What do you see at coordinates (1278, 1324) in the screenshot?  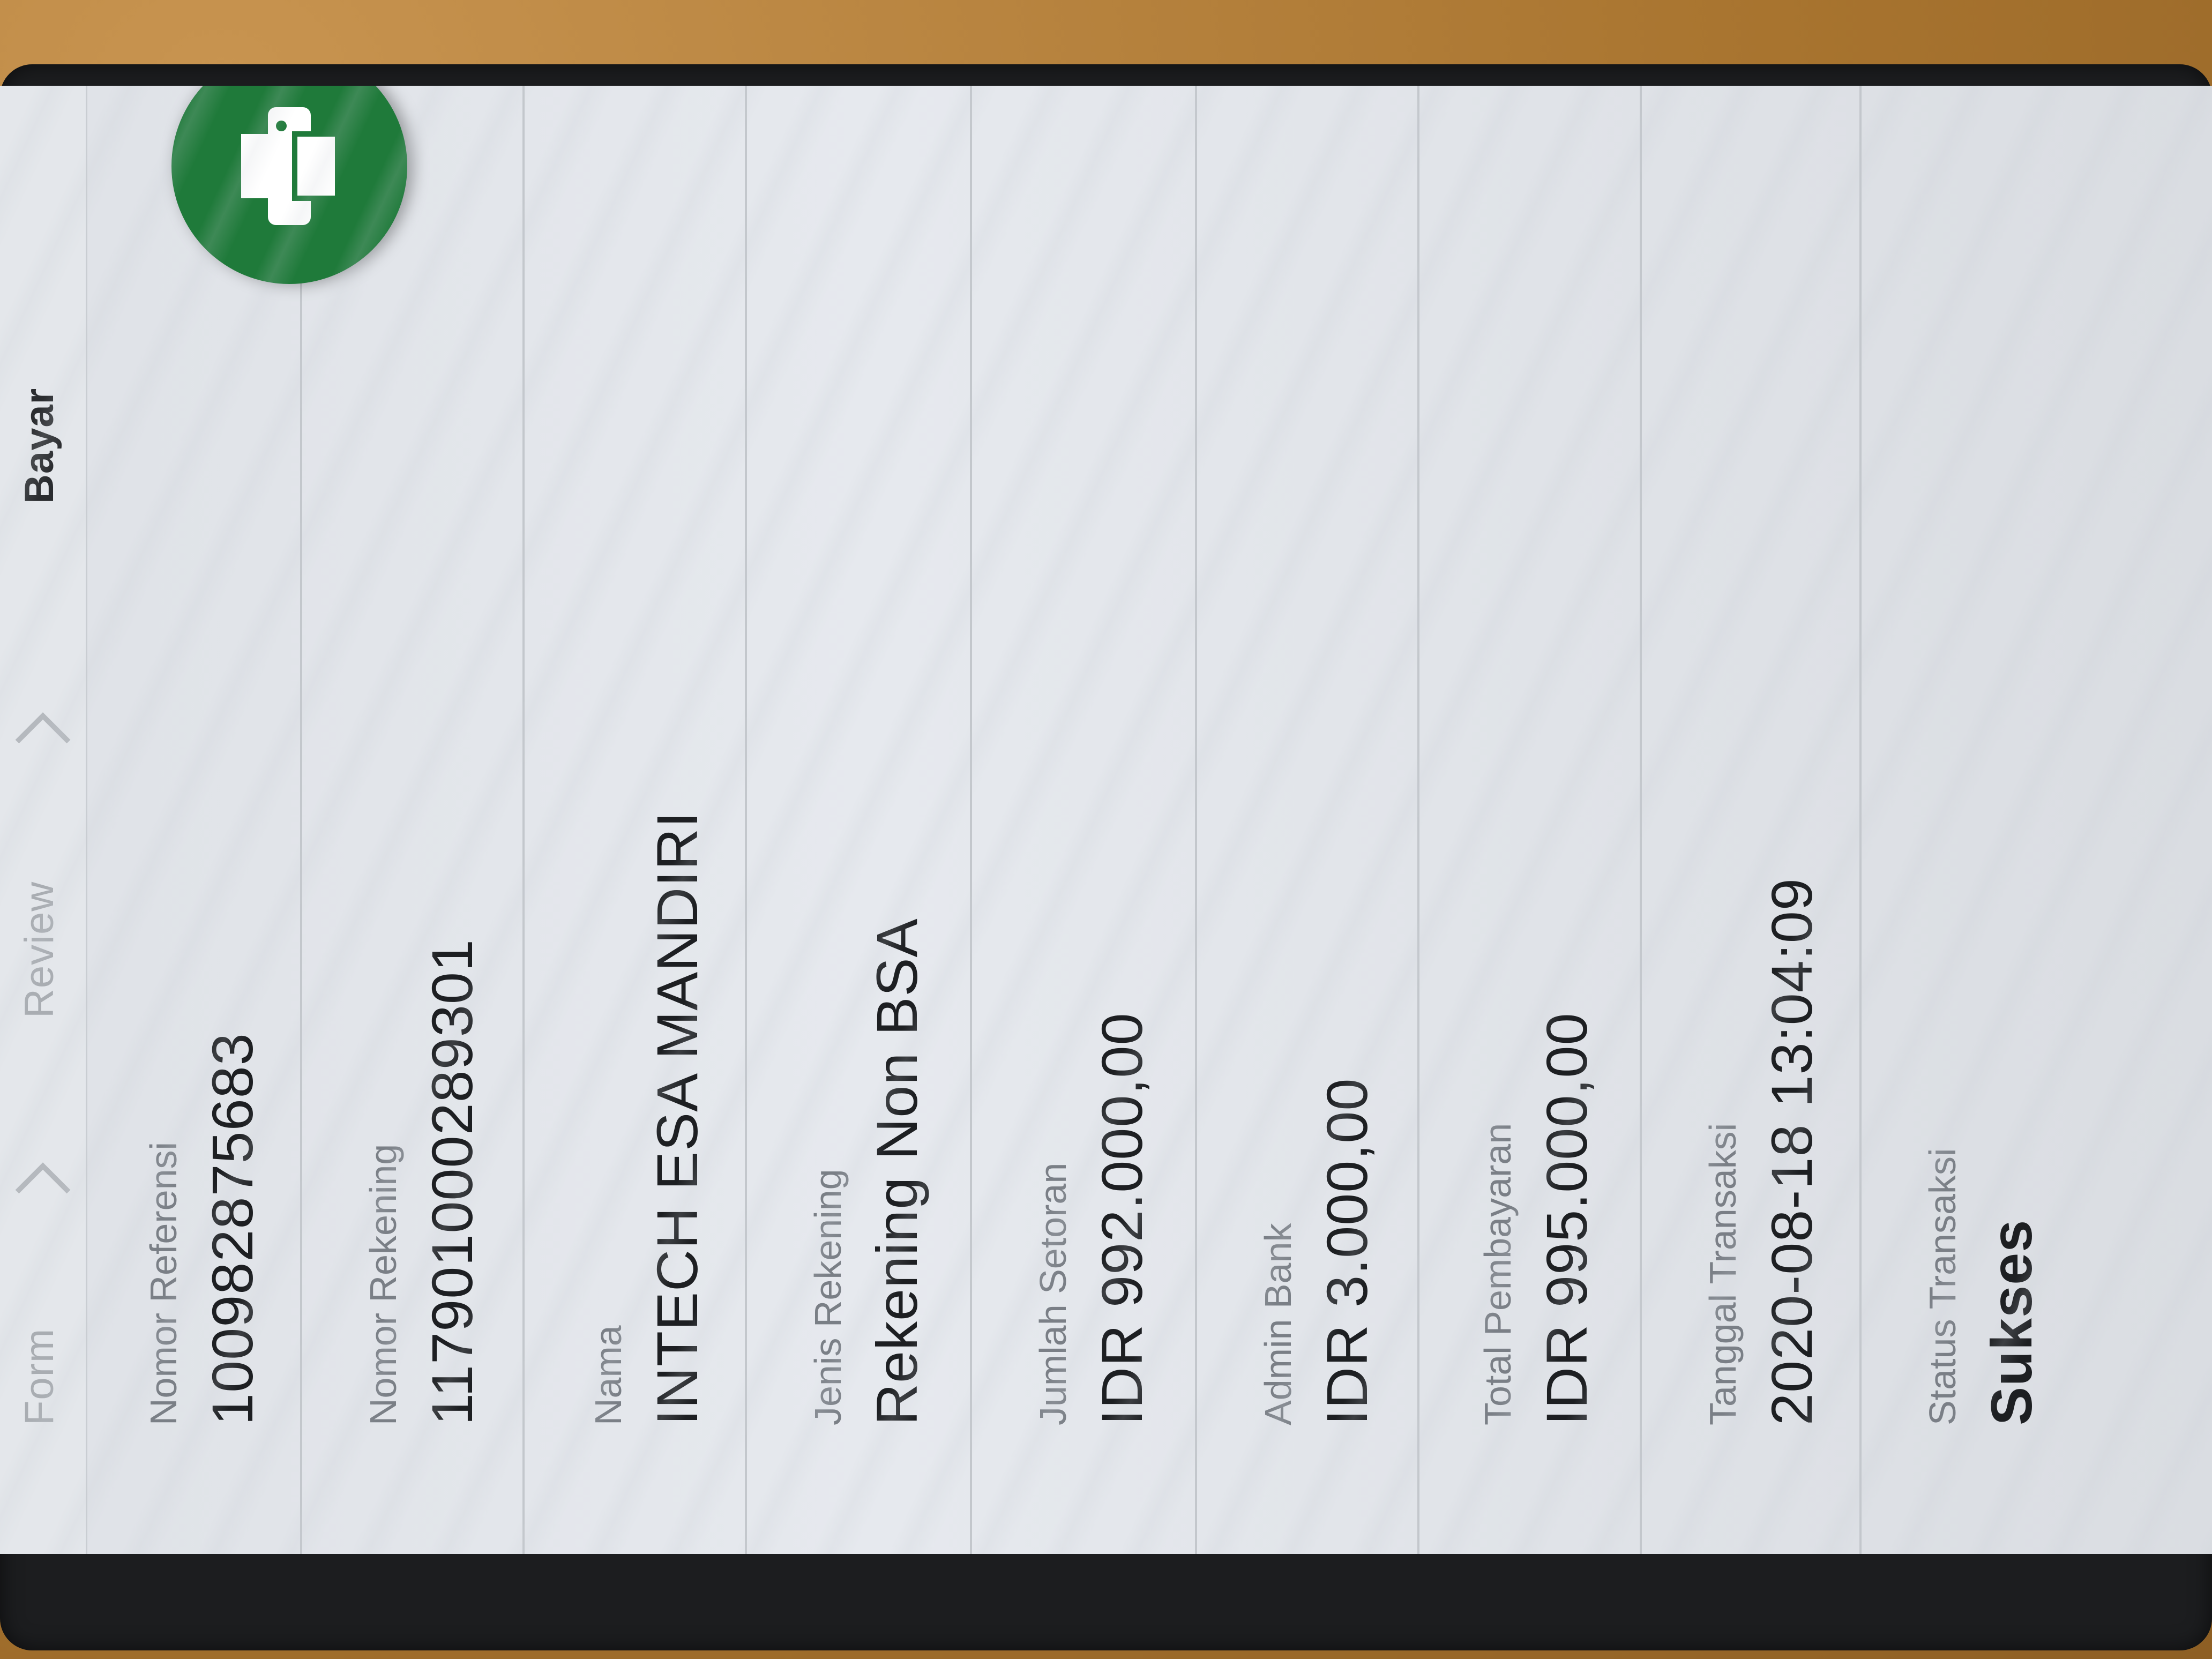 I see `field-label: Admin Bank` at bounding box center [1278, 1324].